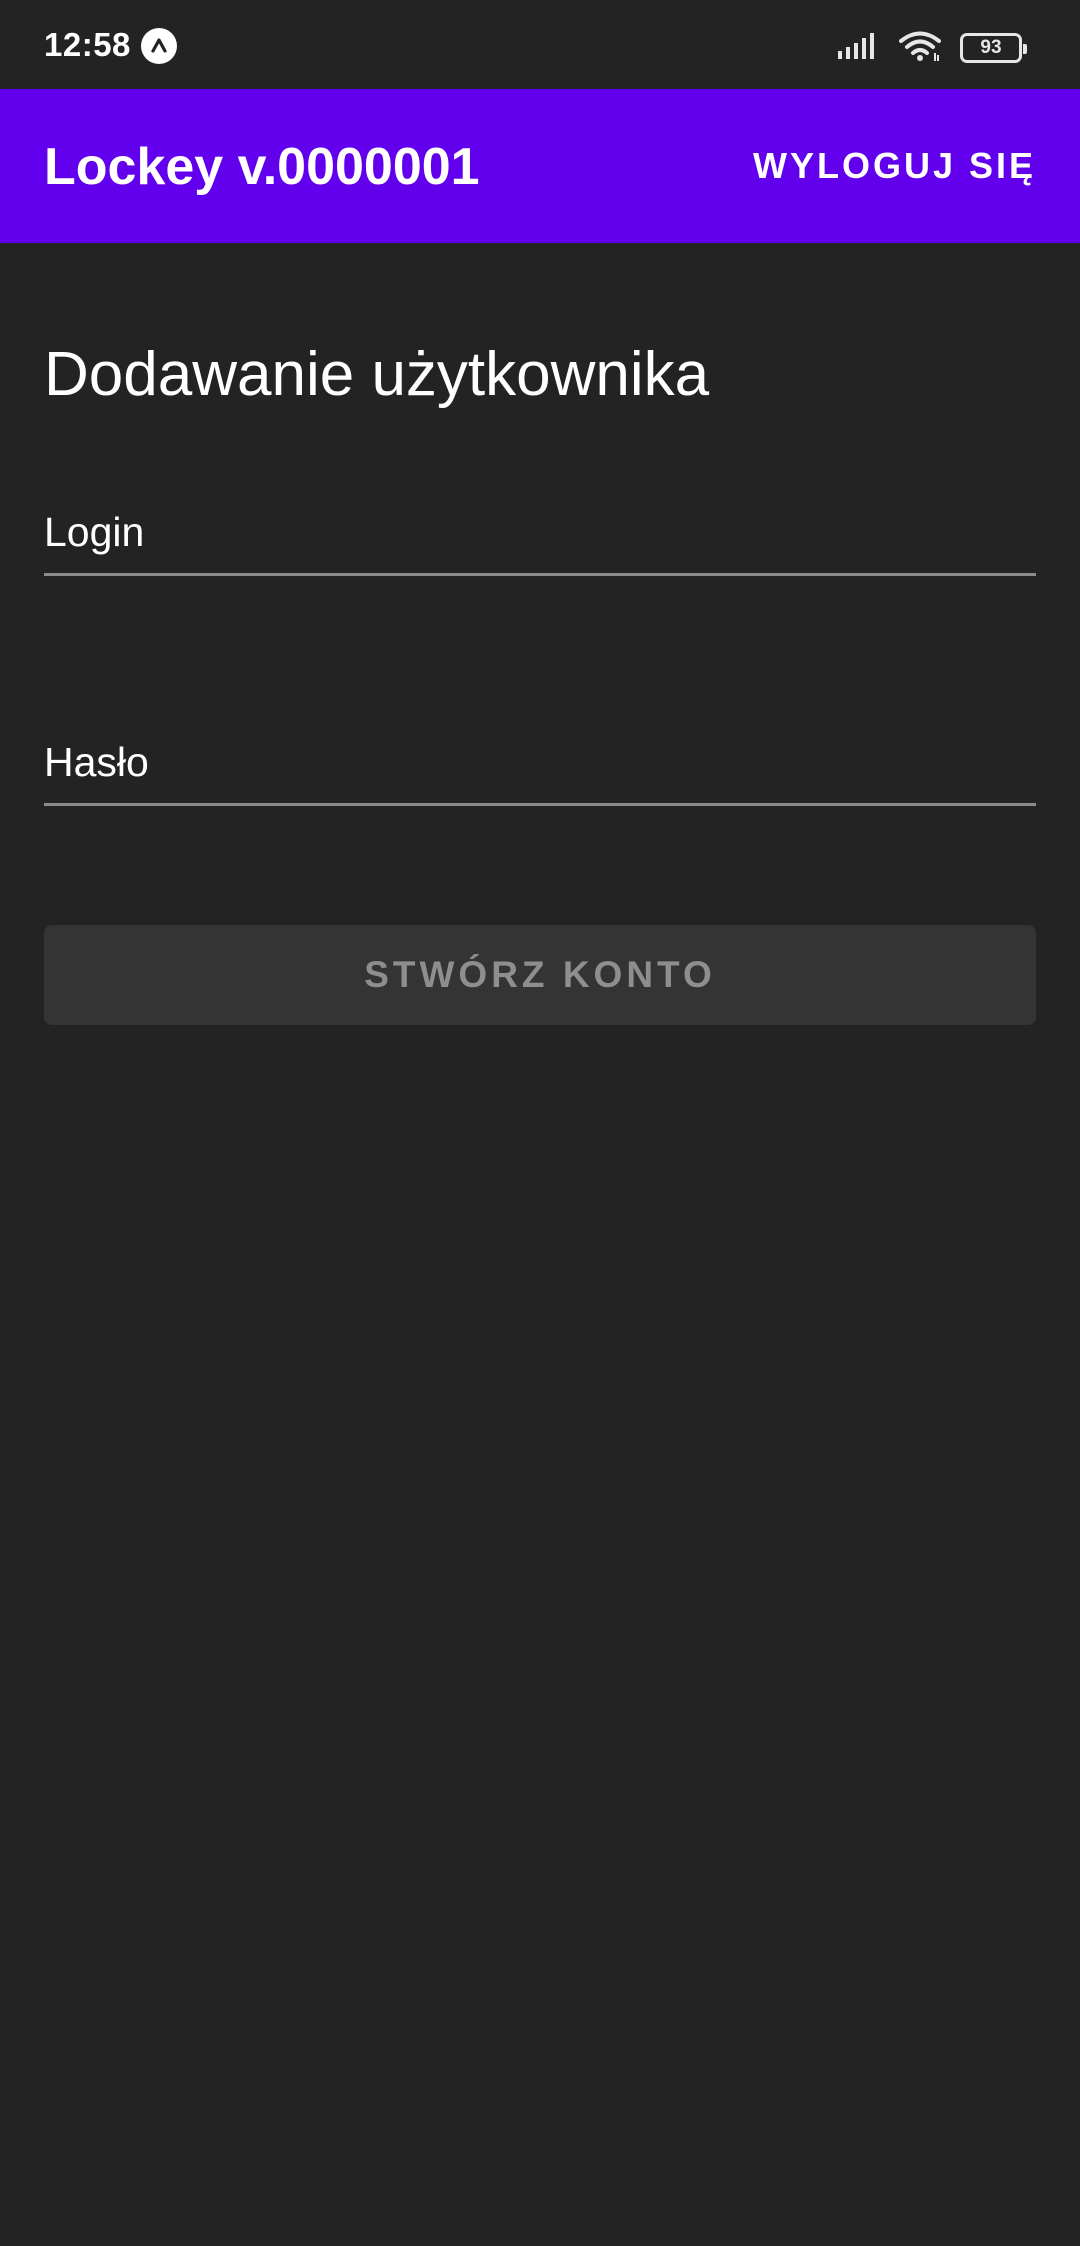 The image size is (1080, 2246). I want to click on battery-icon: 93, so click(993, 48).